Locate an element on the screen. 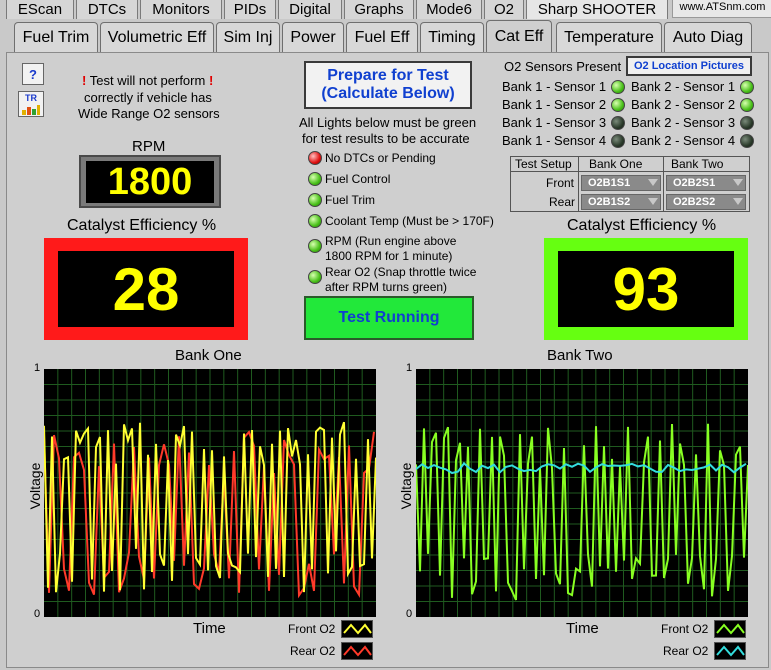  graph-one-title: Bank One is located at coordinates (208, 355).